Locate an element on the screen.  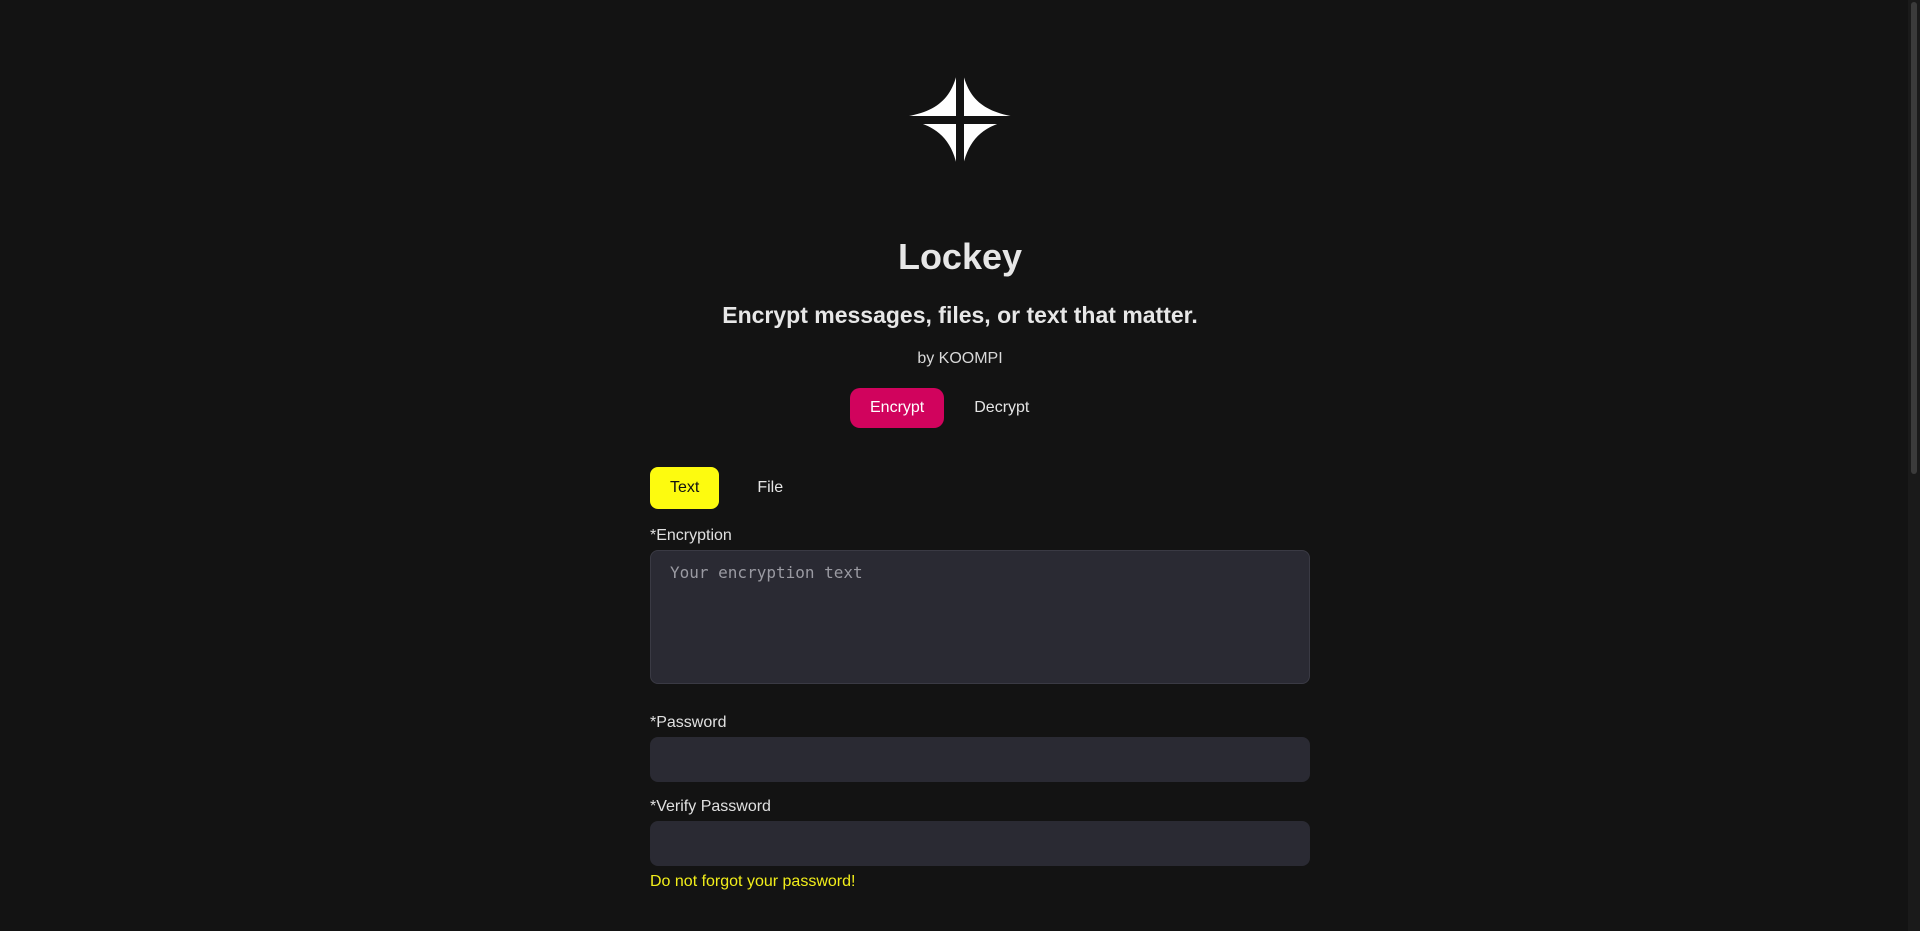
encryption-text-input is located at coordinates (980, 617).